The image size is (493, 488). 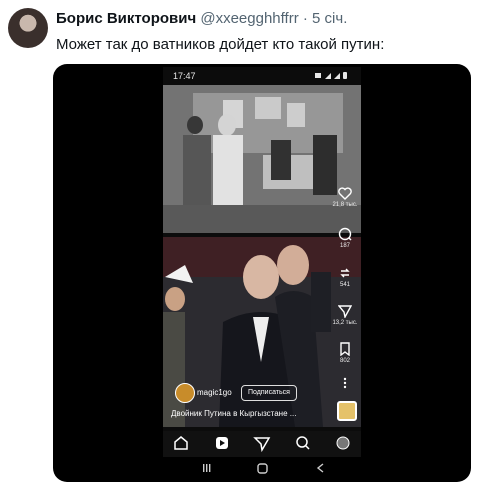 What do you see at coordinates (303, 443) in the screenshot?
I see `search-icon` at bounding box center [303, 443].